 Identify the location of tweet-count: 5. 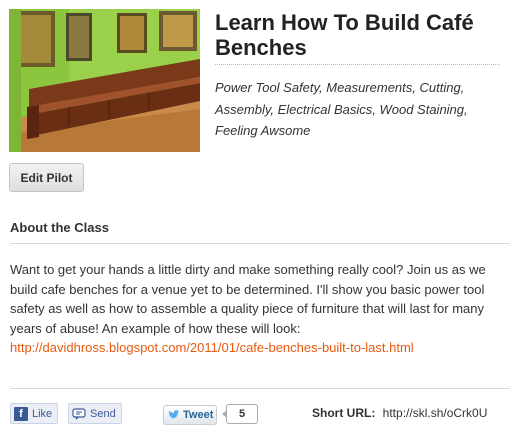
(240, 414).